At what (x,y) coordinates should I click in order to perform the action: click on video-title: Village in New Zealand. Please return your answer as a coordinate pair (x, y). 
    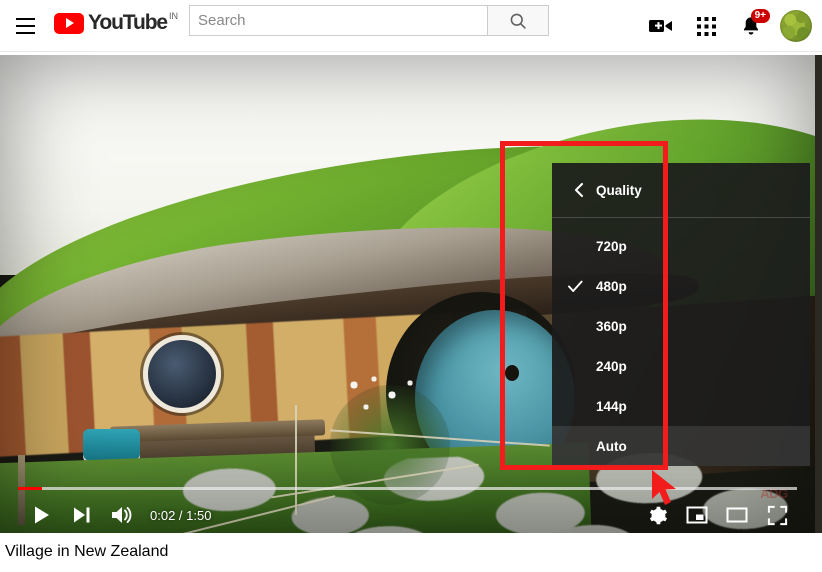
    Looking at the image, I should click on (87, 551).